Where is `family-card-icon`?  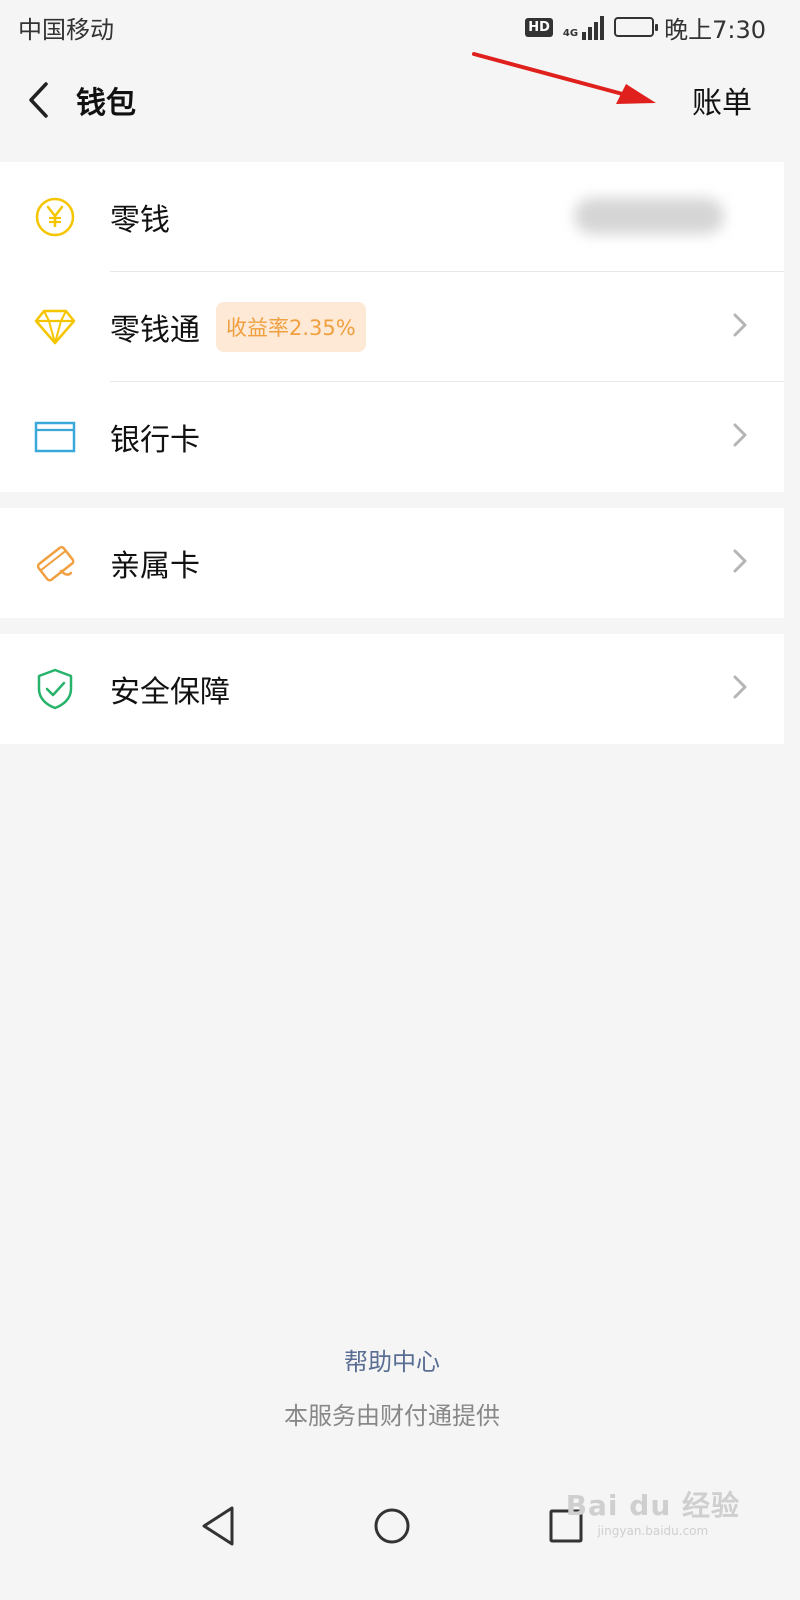
family-card-icon is located at coordinates (55, 563).